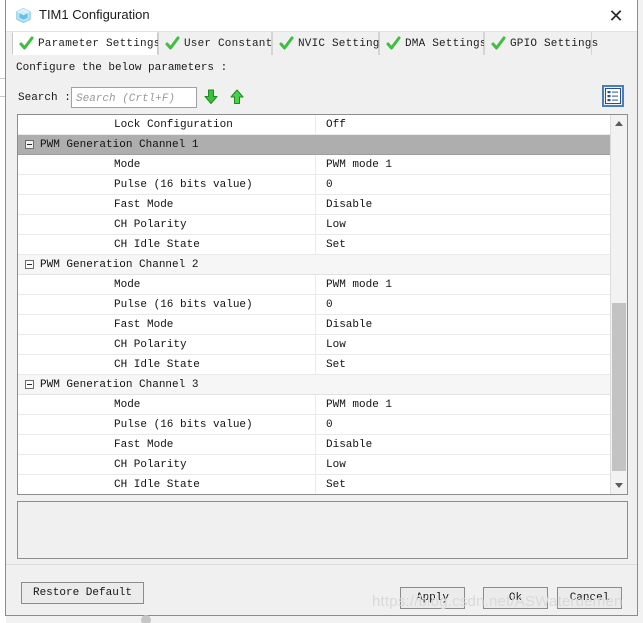 Image resolution: width=643 pixels, height=623 pixels. I want to click on parameter-name: PWM Generation Channel 3, so click(119, 385).